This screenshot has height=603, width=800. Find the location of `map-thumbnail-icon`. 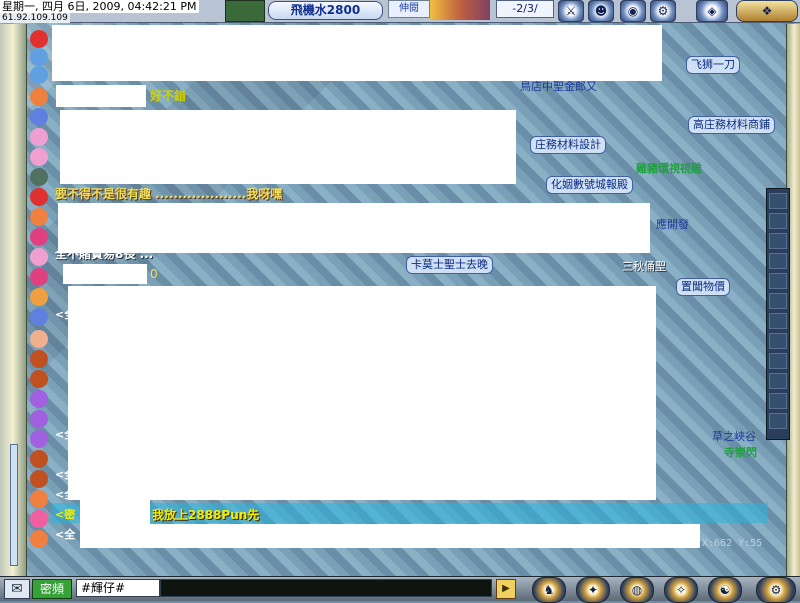

map-thumbnail-icon is located at coordinates (245, 11).